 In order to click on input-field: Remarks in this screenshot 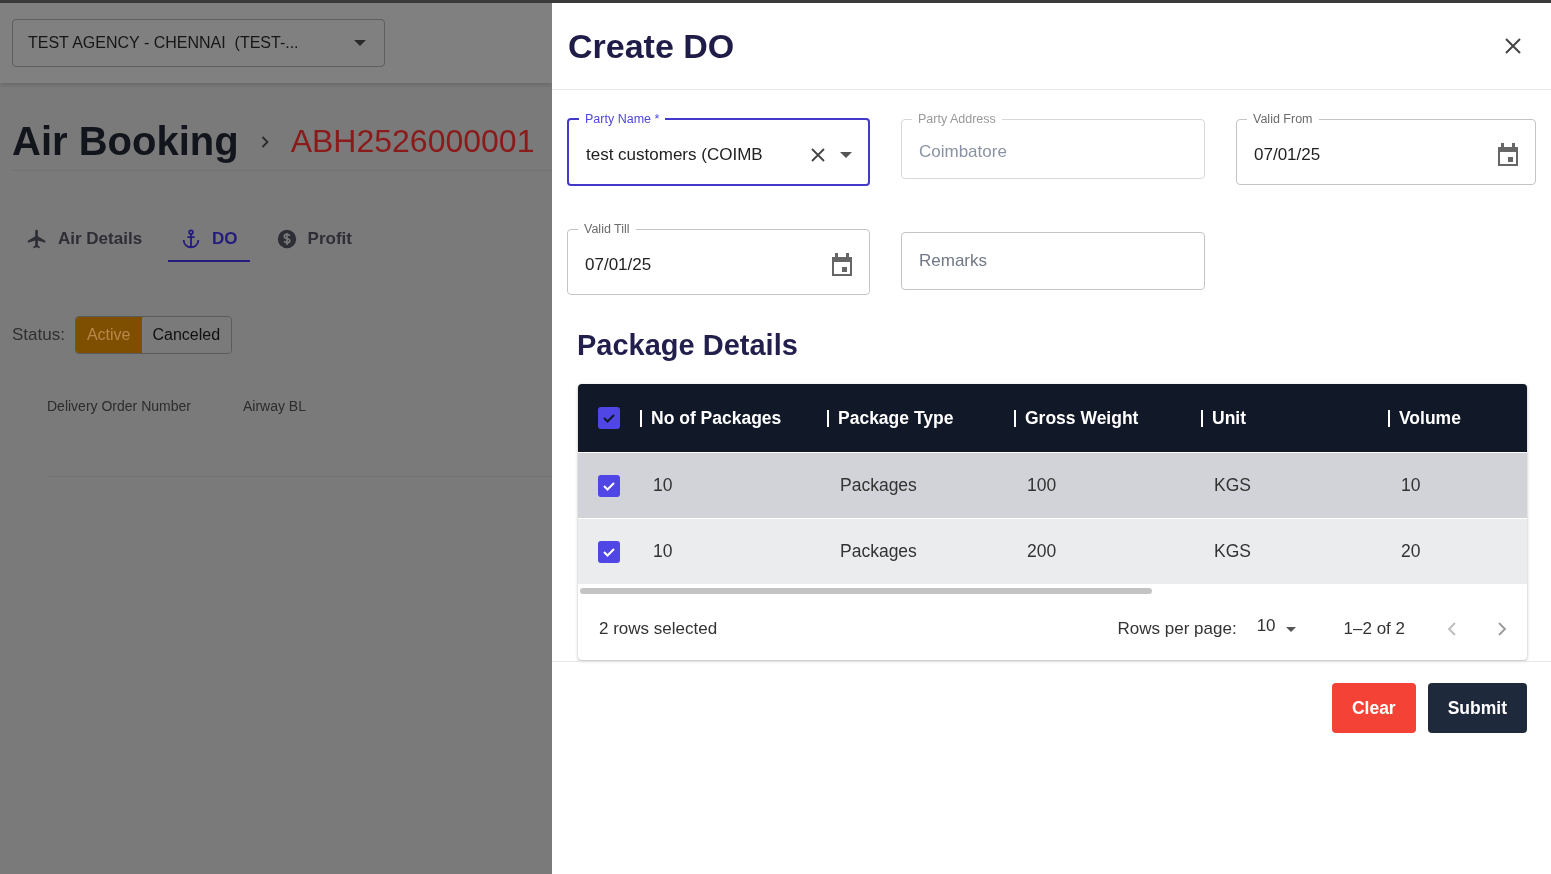, I will do `click(1053, 261)`.